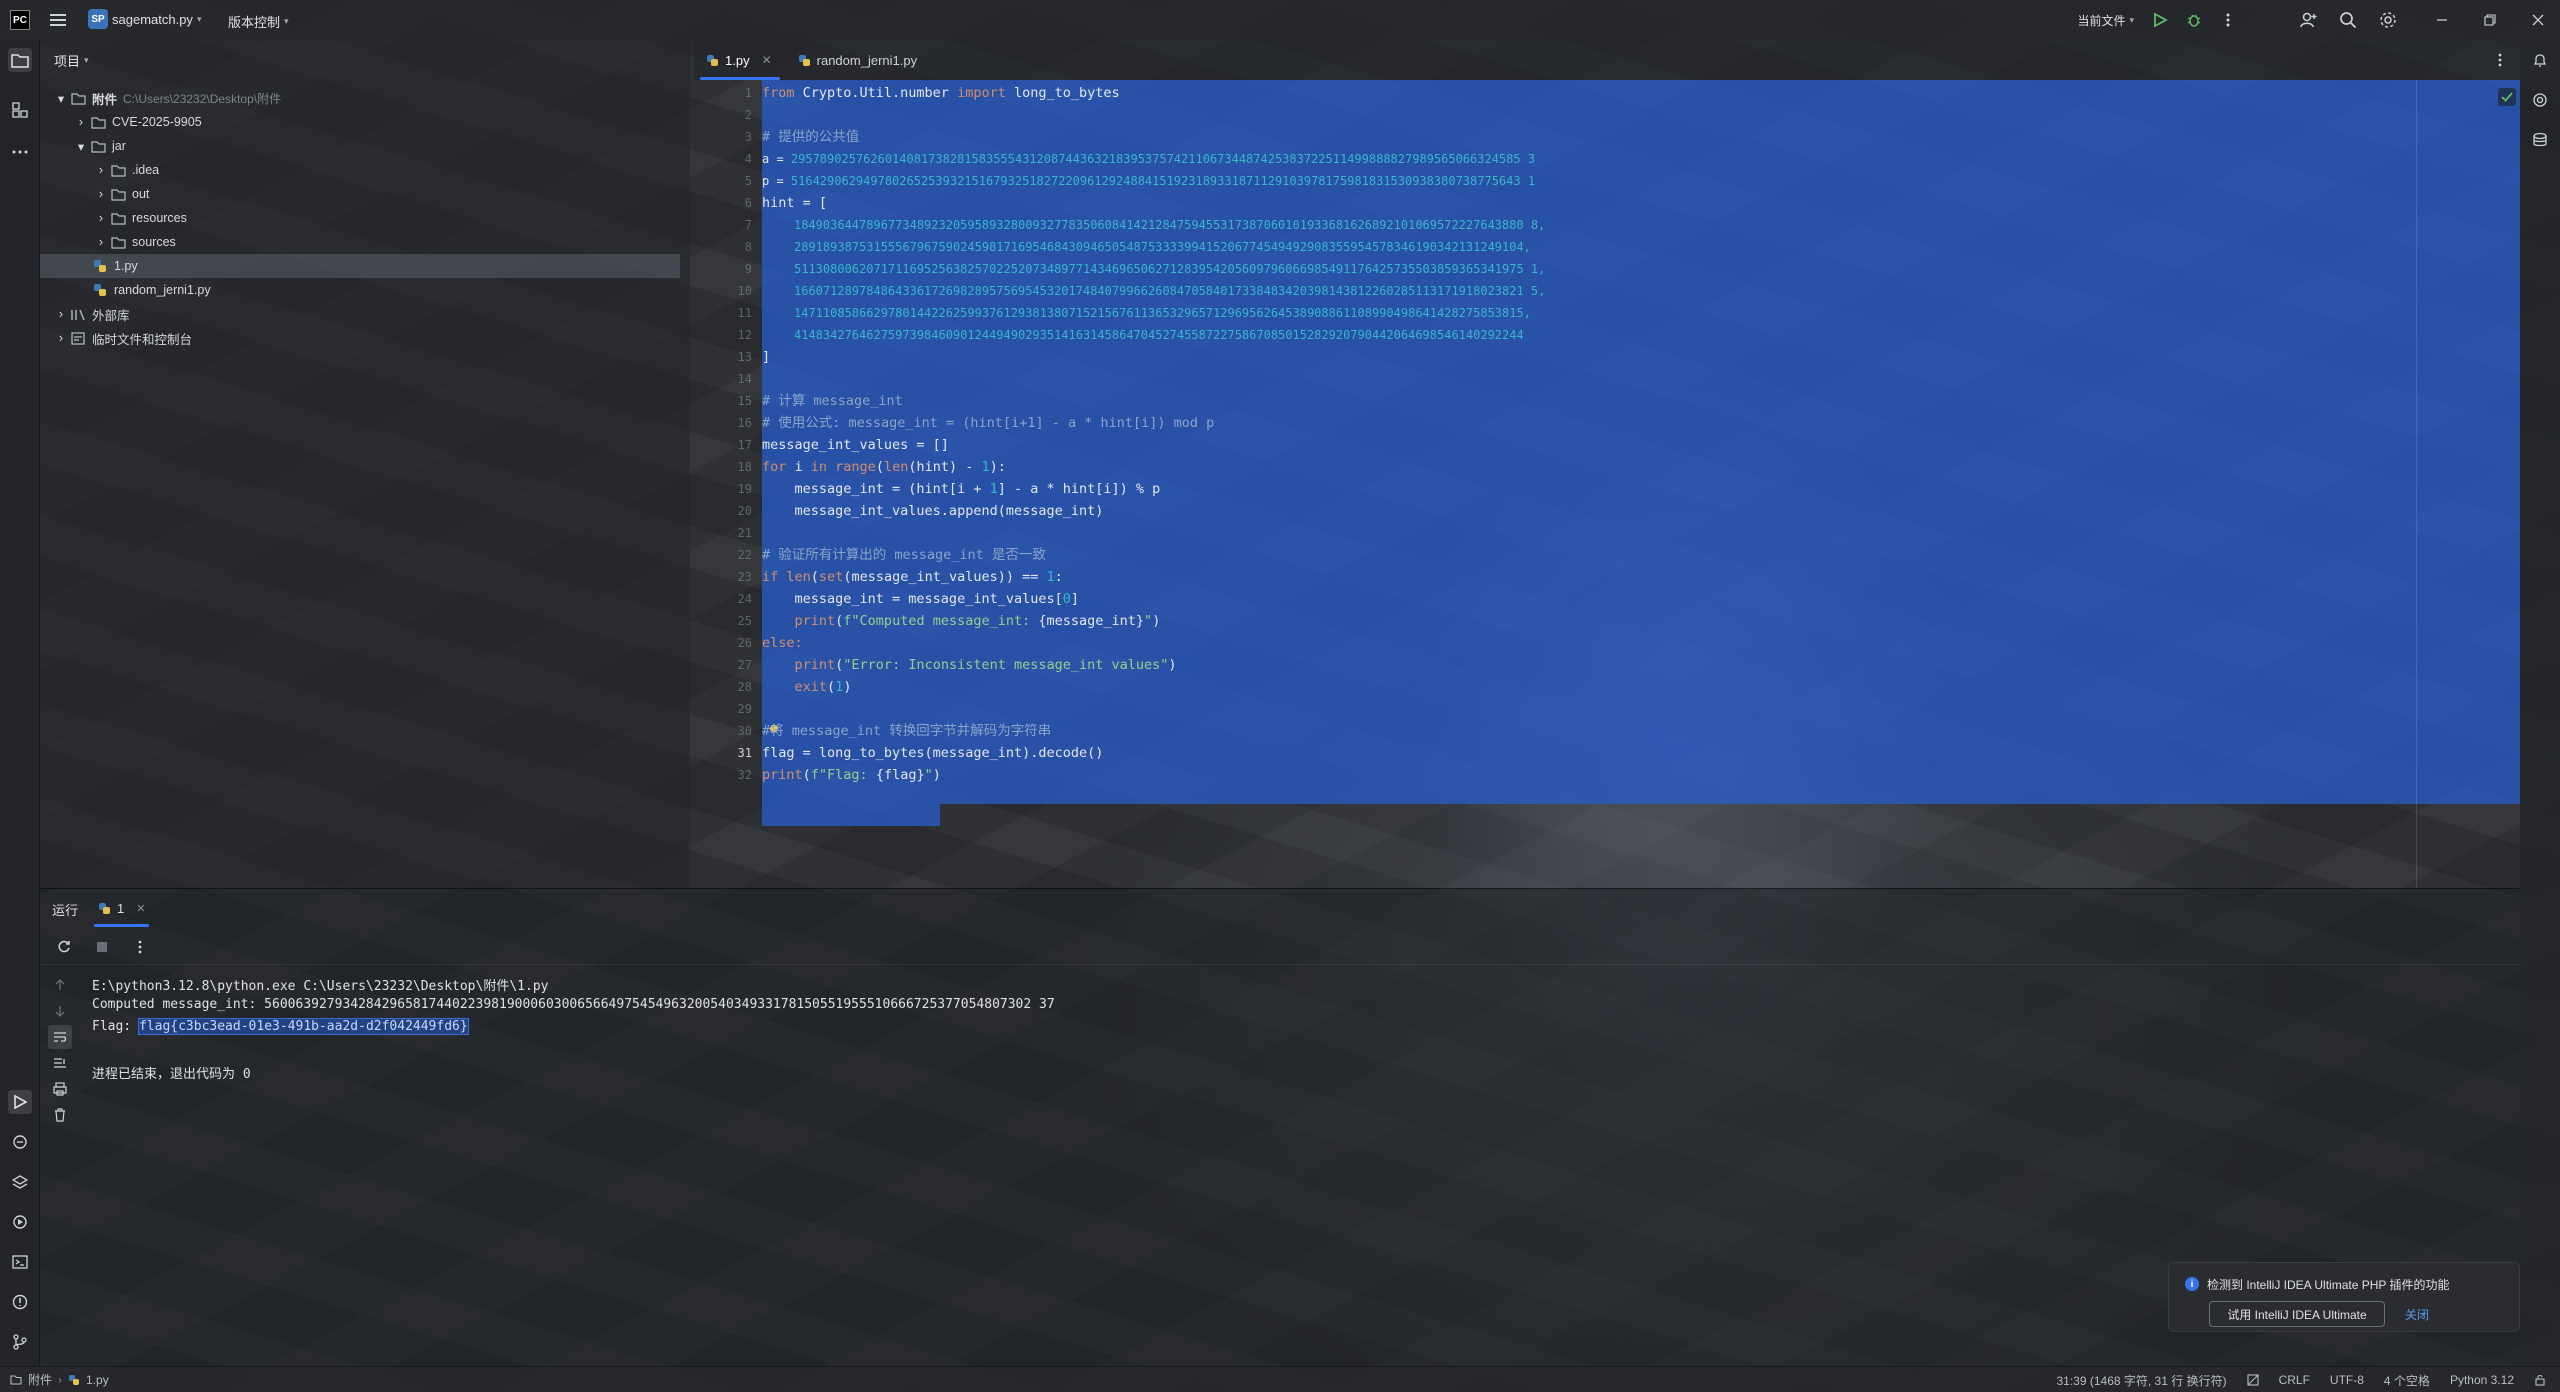  Describe the element at coordinates (20, 1142) in the screenshot. I see `python-console-icon` at that location.